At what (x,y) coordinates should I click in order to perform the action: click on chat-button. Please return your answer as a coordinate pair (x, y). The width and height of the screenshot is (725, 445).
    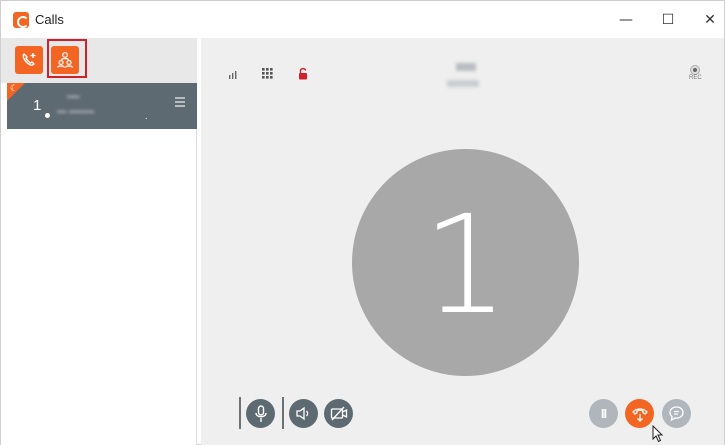
    Looking at the image, I should click on (676, 413).